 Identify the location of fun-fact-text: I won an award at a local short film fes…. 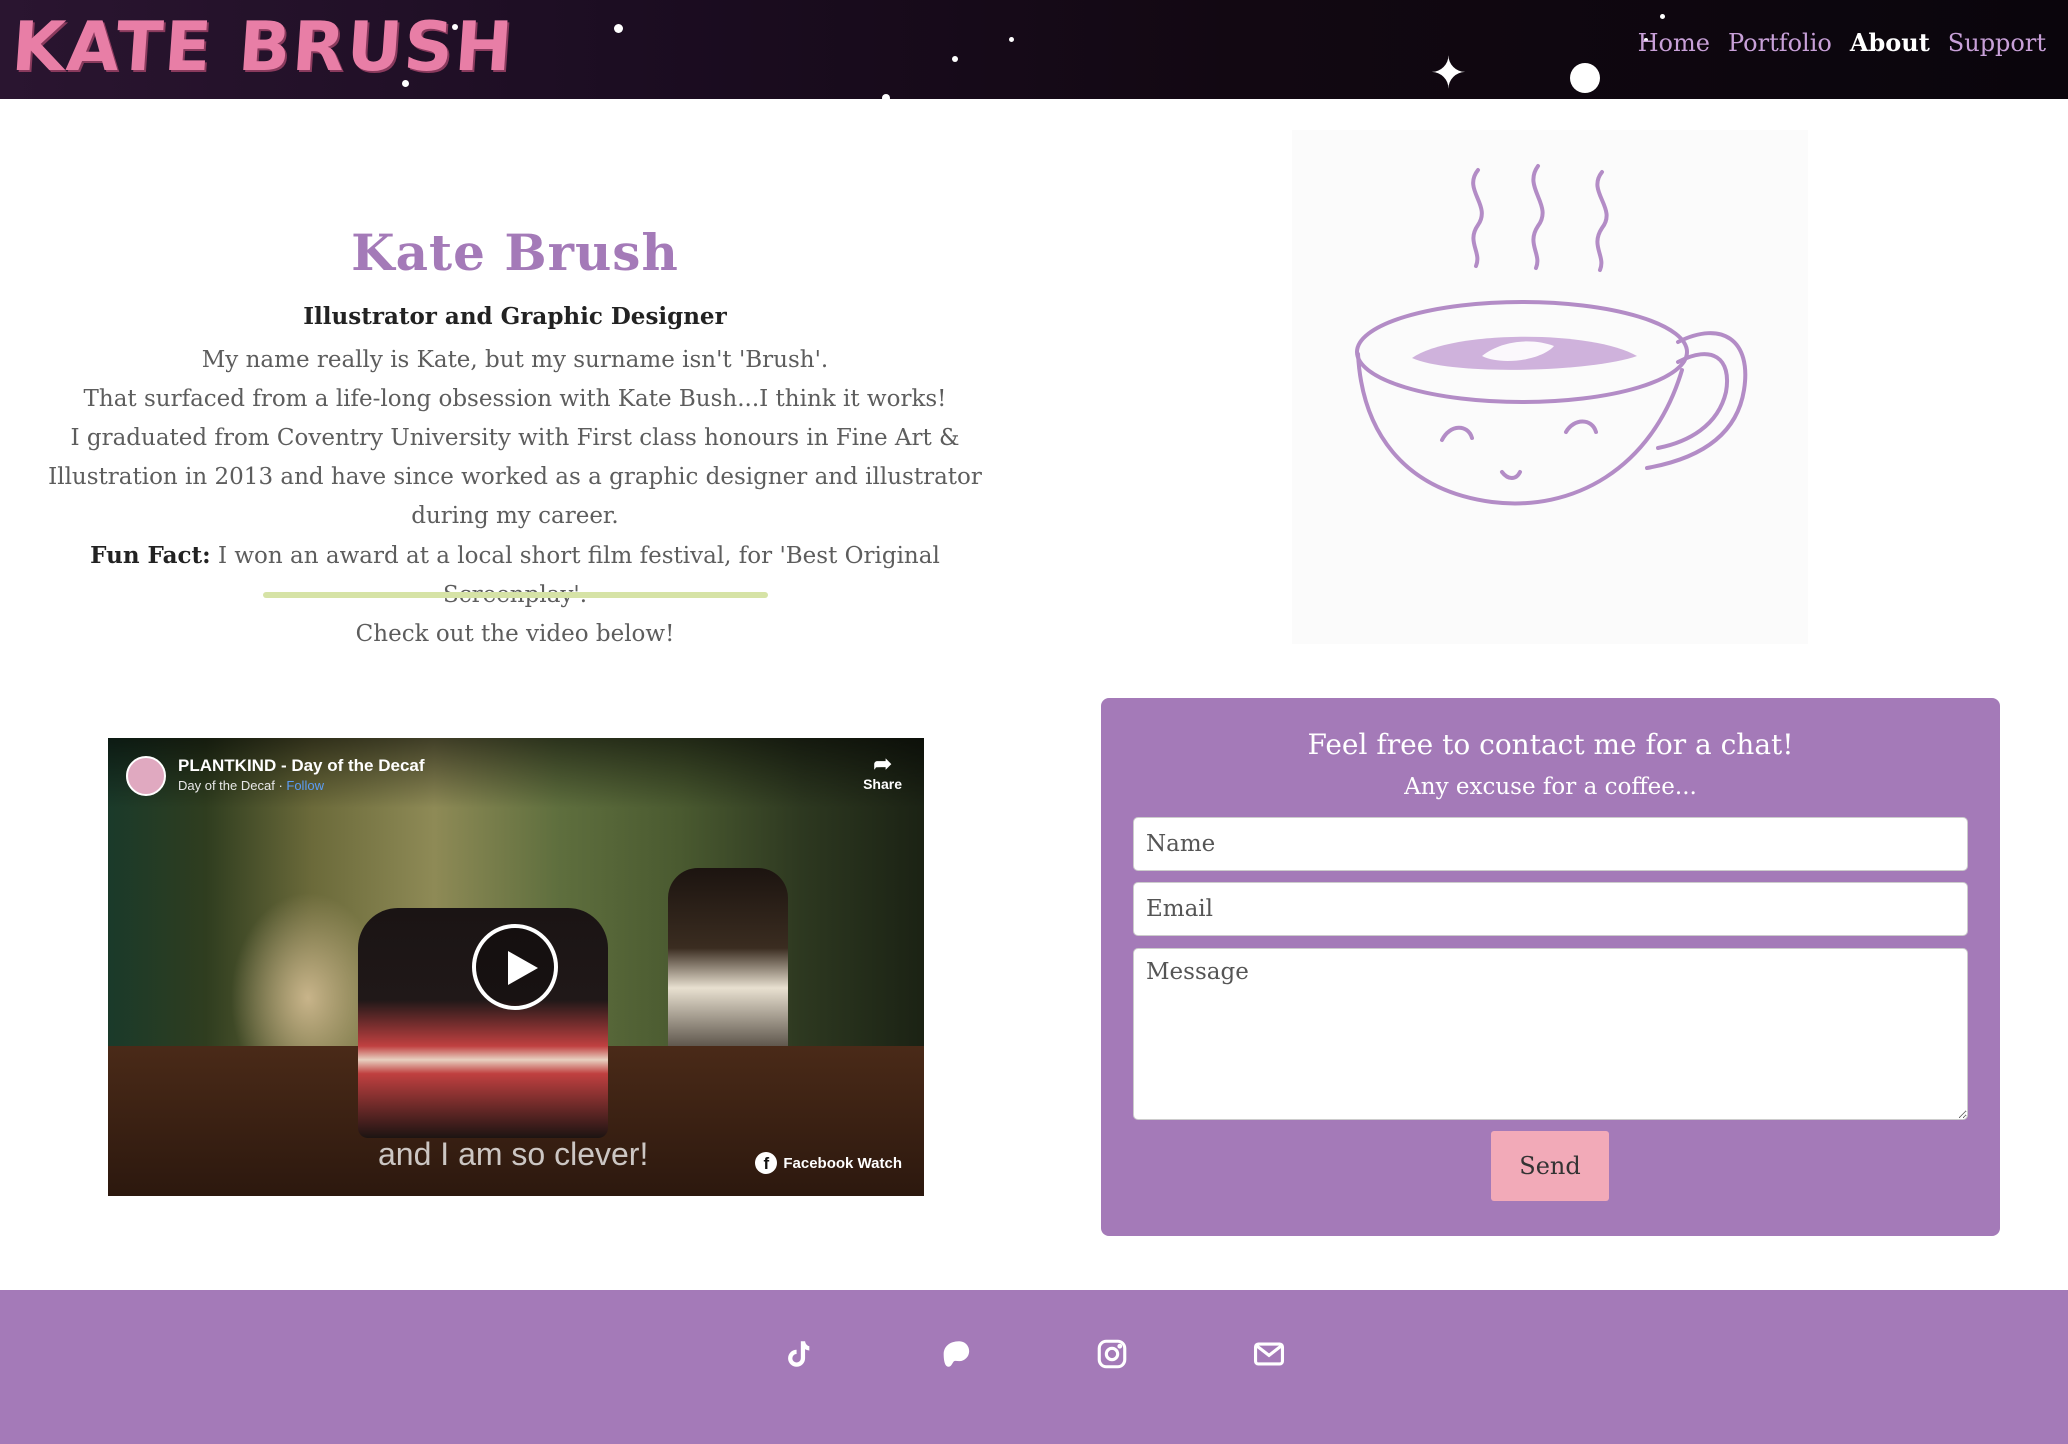
(578, 575).